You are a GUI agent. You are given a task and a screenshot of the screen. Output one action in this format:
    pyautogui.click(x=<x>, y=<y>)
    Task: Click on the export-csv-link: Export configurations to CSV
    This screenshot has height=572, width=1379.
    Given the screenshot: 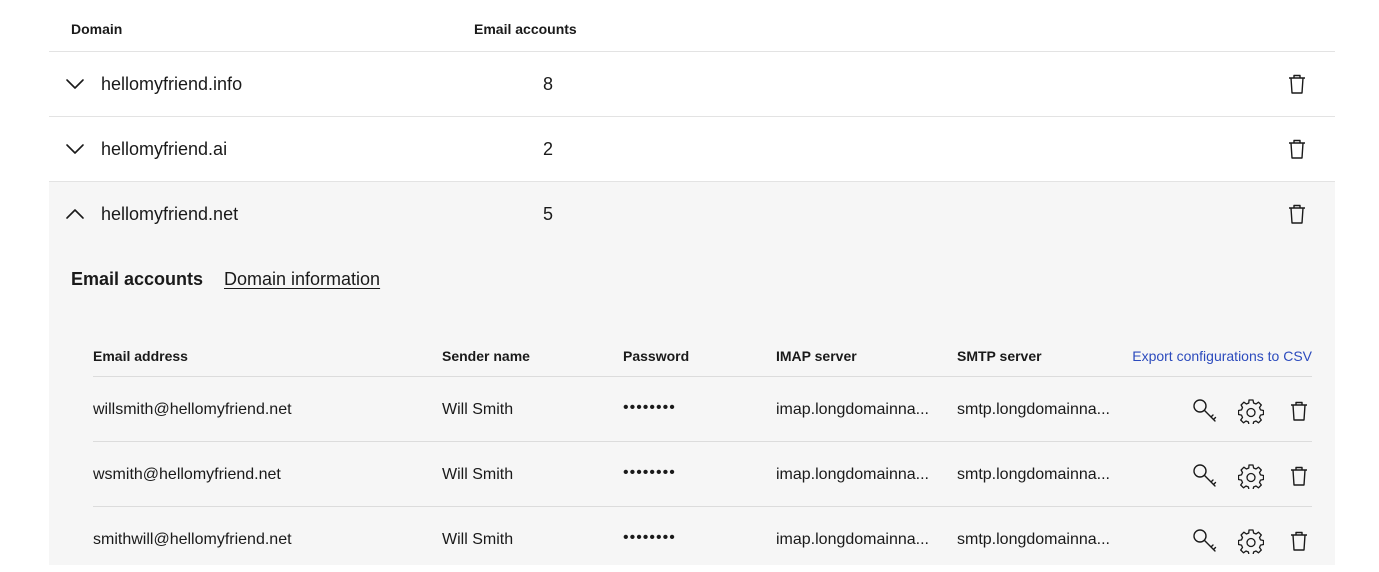 What is the action you would take?
    pyautogui.click(x=1222, y=356)
    